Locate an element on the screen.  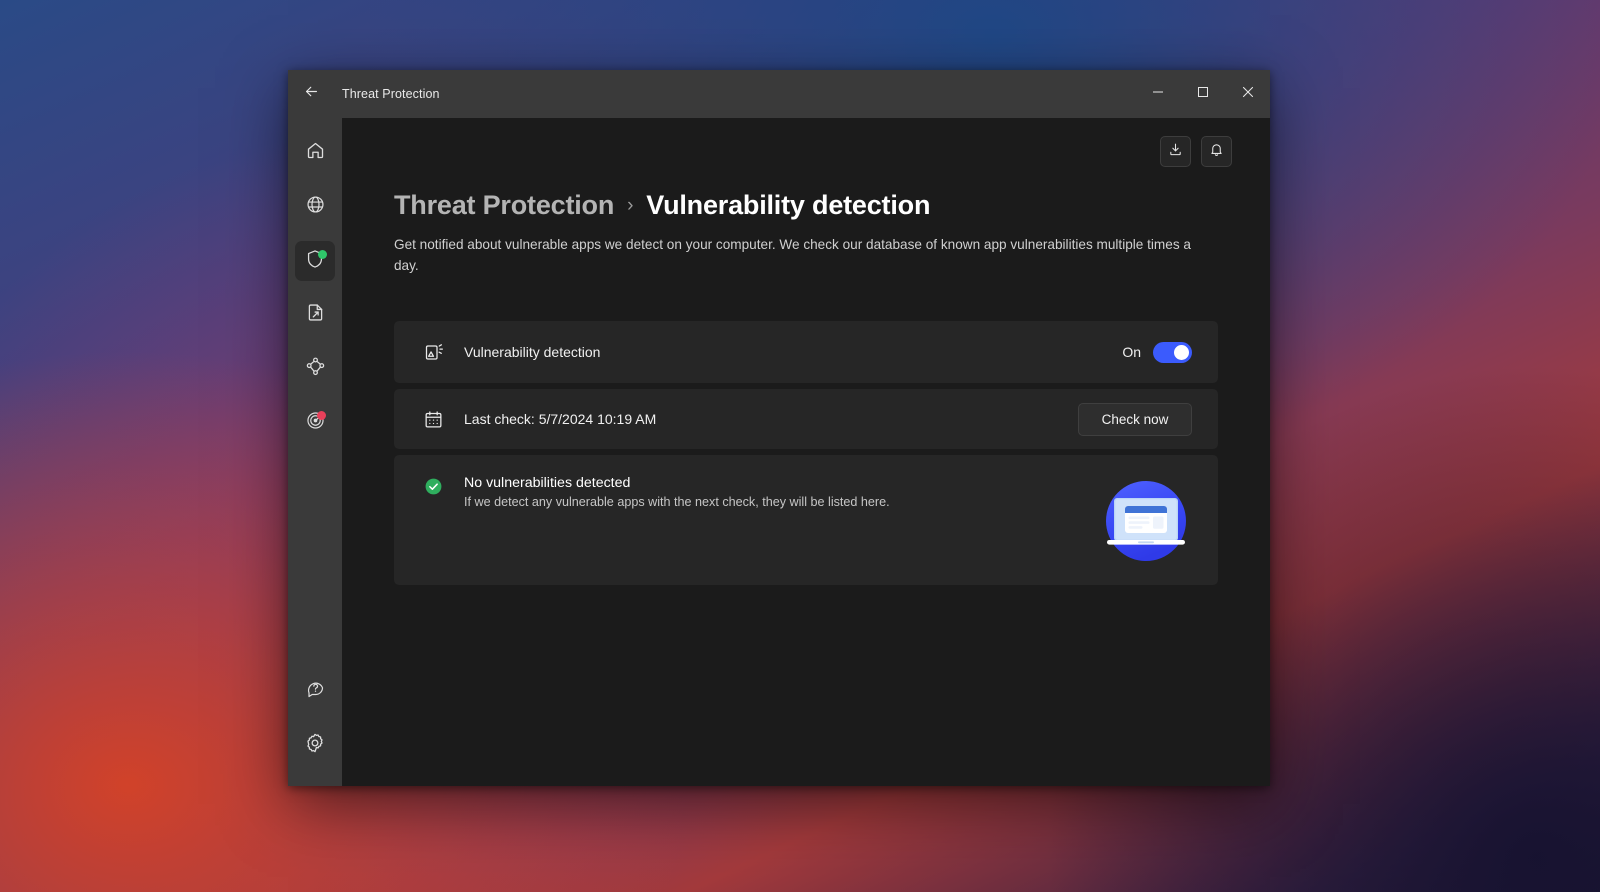
back-button is located at coordinates (311, 94).